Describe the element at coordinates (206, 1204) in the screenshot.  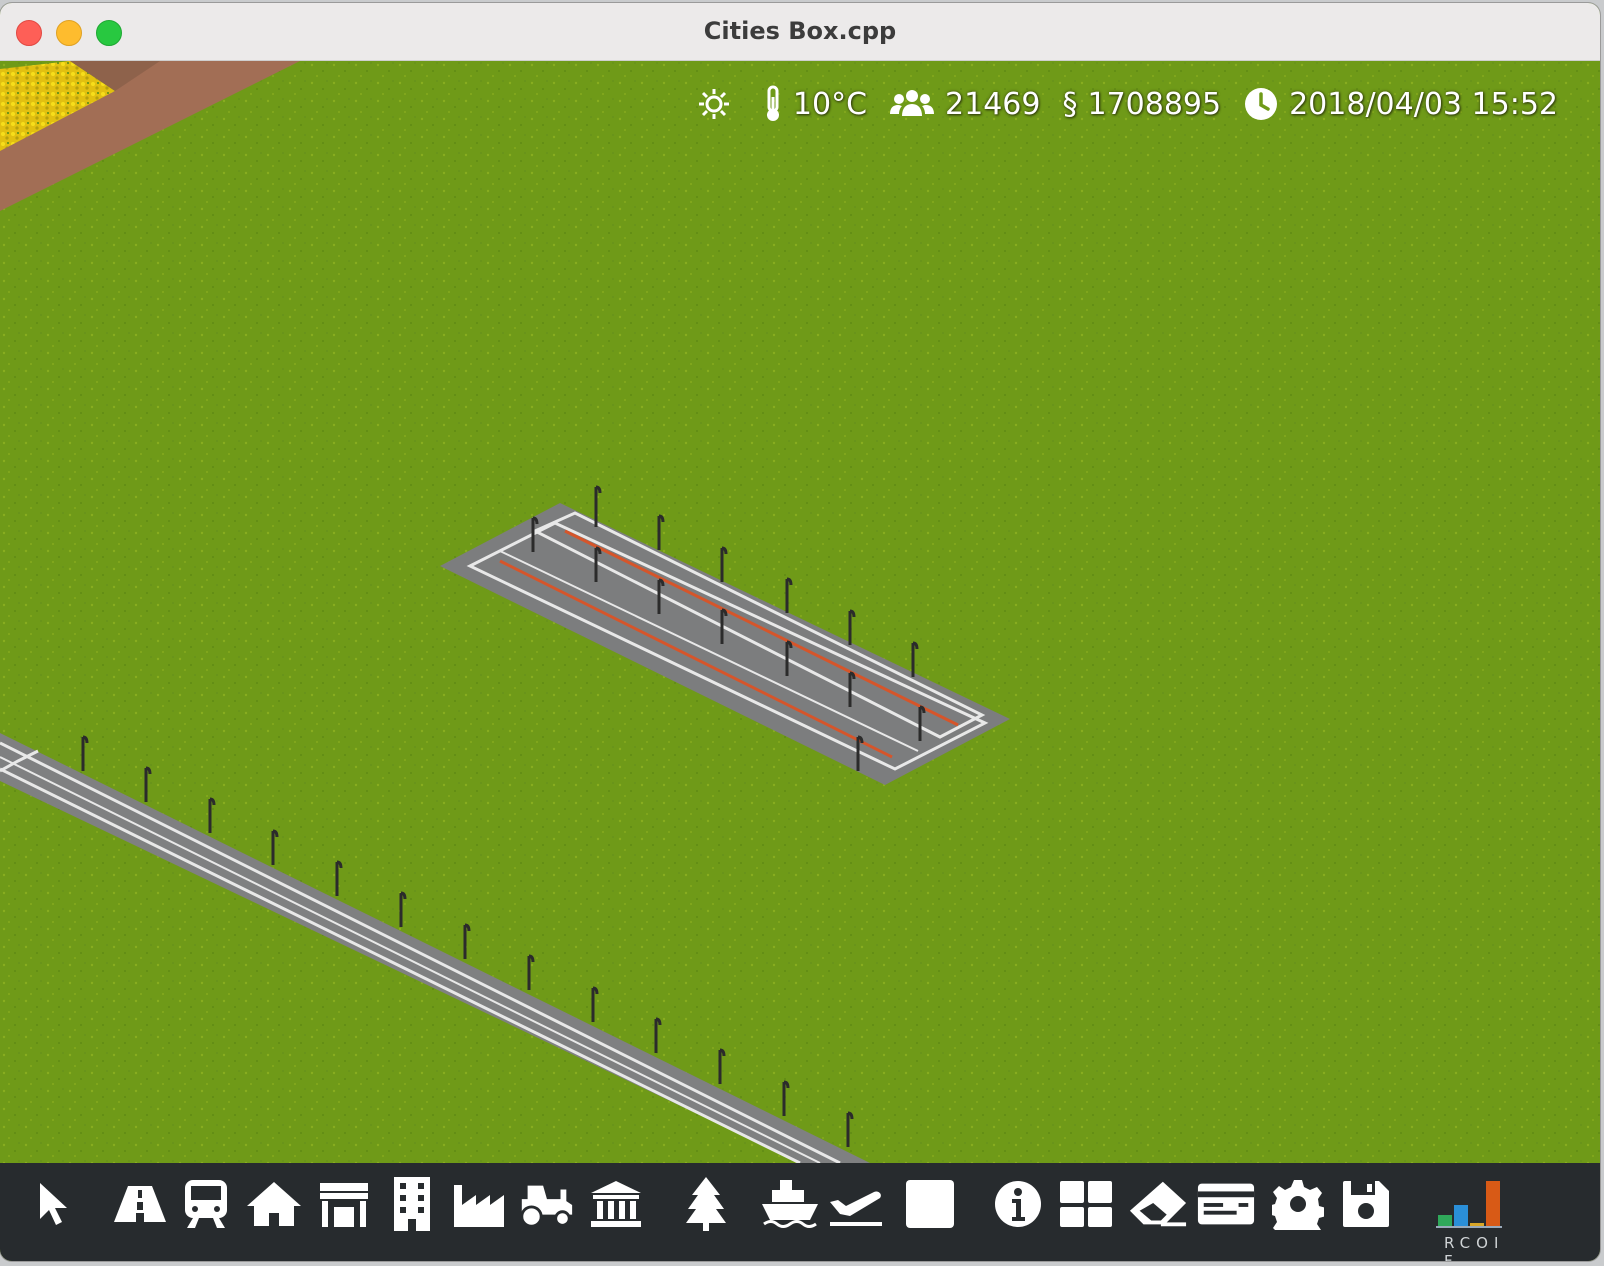
I see `train-icon` at that location.